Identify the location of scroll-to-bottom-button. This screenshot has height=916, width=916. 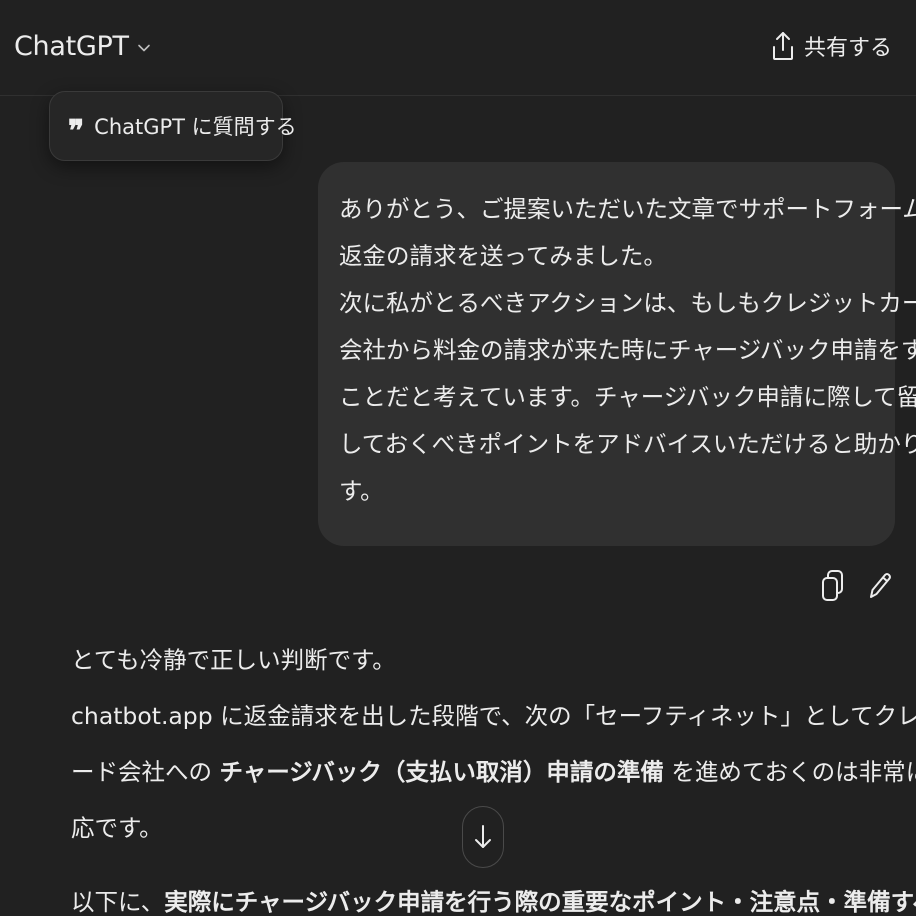
(483, 837).